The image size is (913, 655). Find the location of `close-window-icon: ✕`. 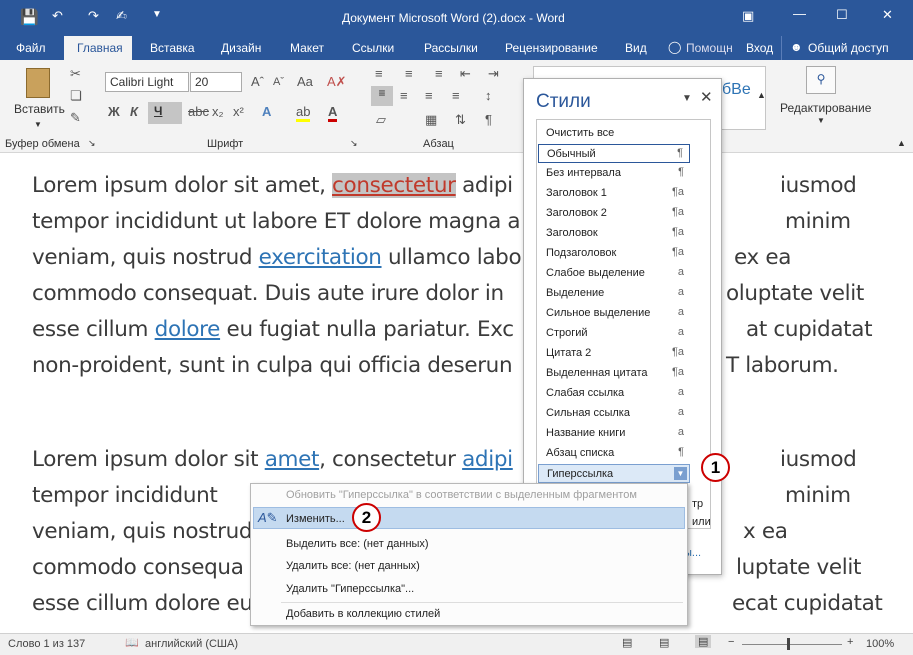

close-window-icon: ✕ is located at coordinates (887, 15).